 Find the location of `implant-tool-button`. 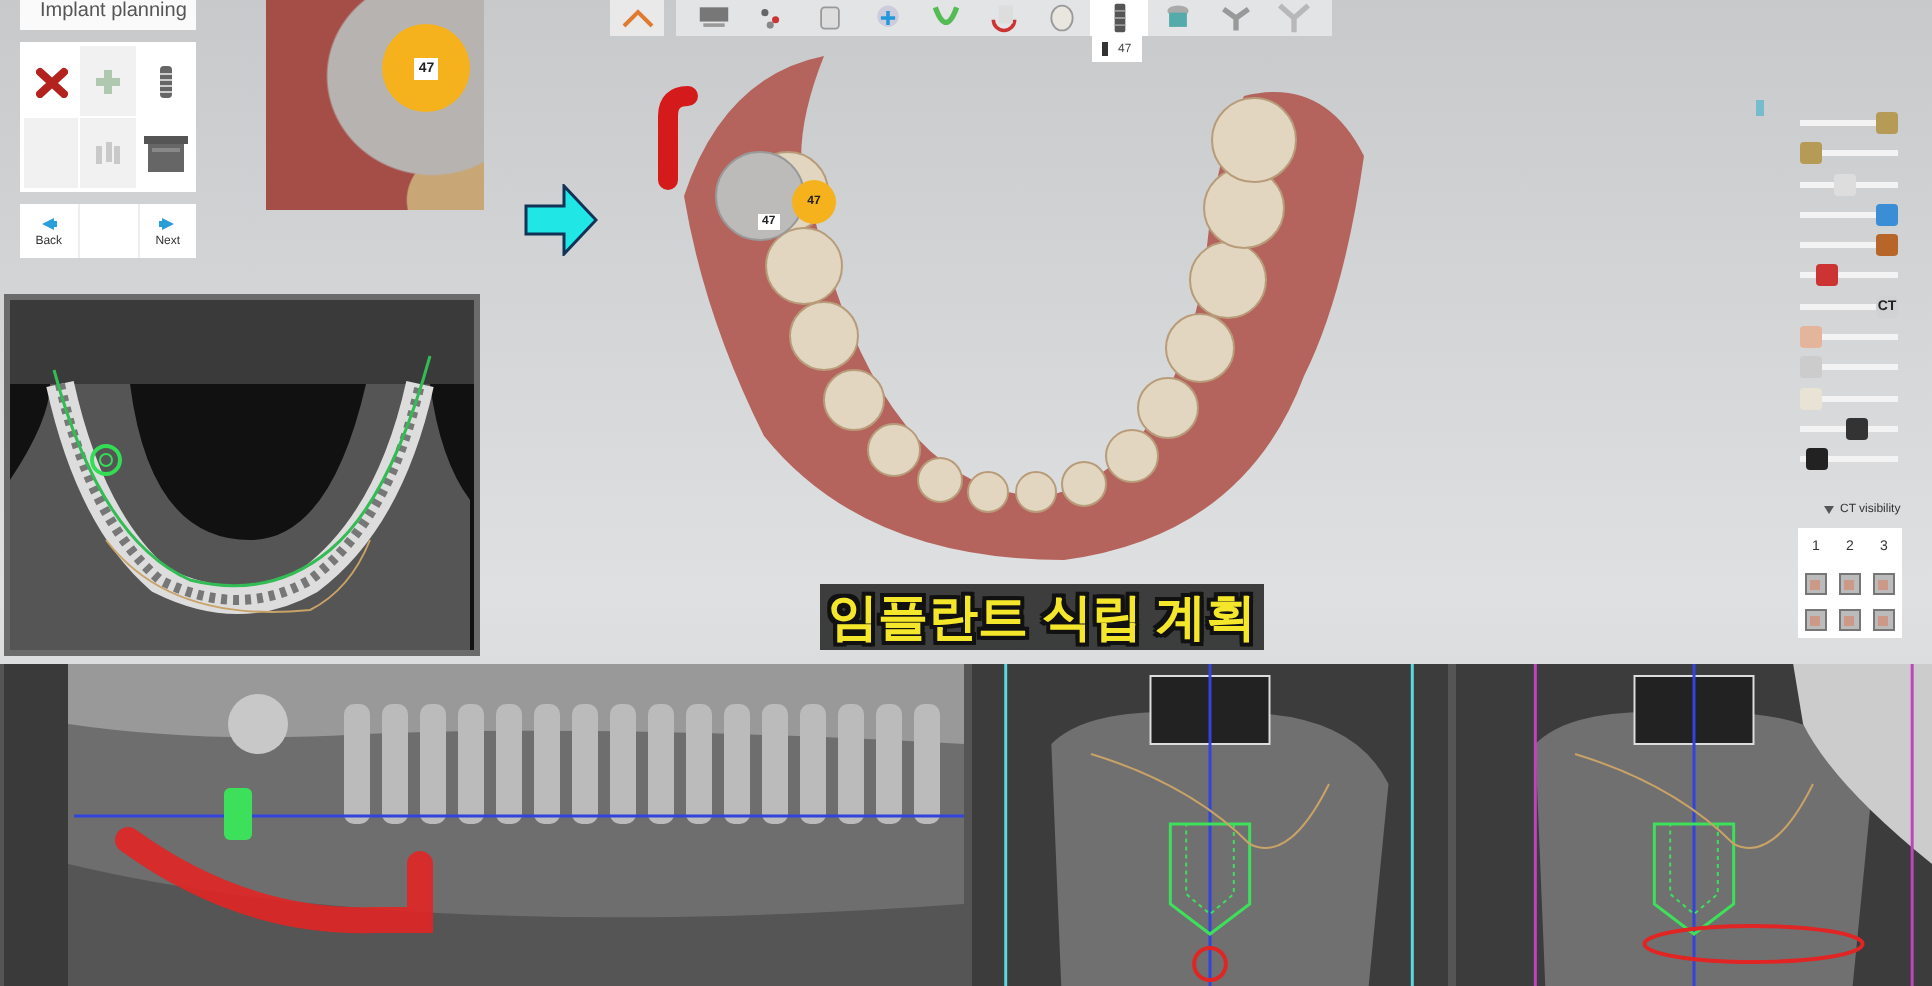

implant-tool-button is located at coordinates (1119, 18).